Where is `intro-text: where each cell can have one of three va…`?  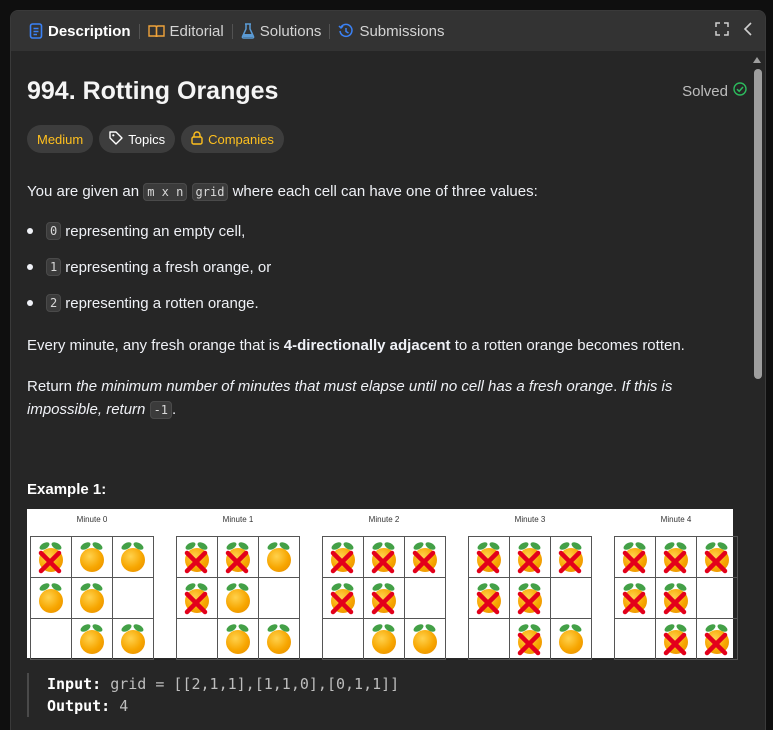
intro-text: where each cell can have one of three va… is located at coordinates (383, 191).